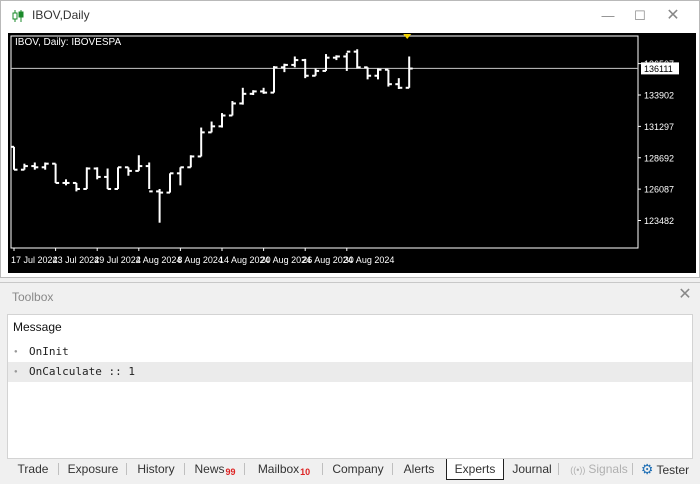 This screenshot has height=484, width=700. What do you see at coordinates (49, 351) in the screenshot?
I see `message-text: OnInit` at bounding box center [49, 351].